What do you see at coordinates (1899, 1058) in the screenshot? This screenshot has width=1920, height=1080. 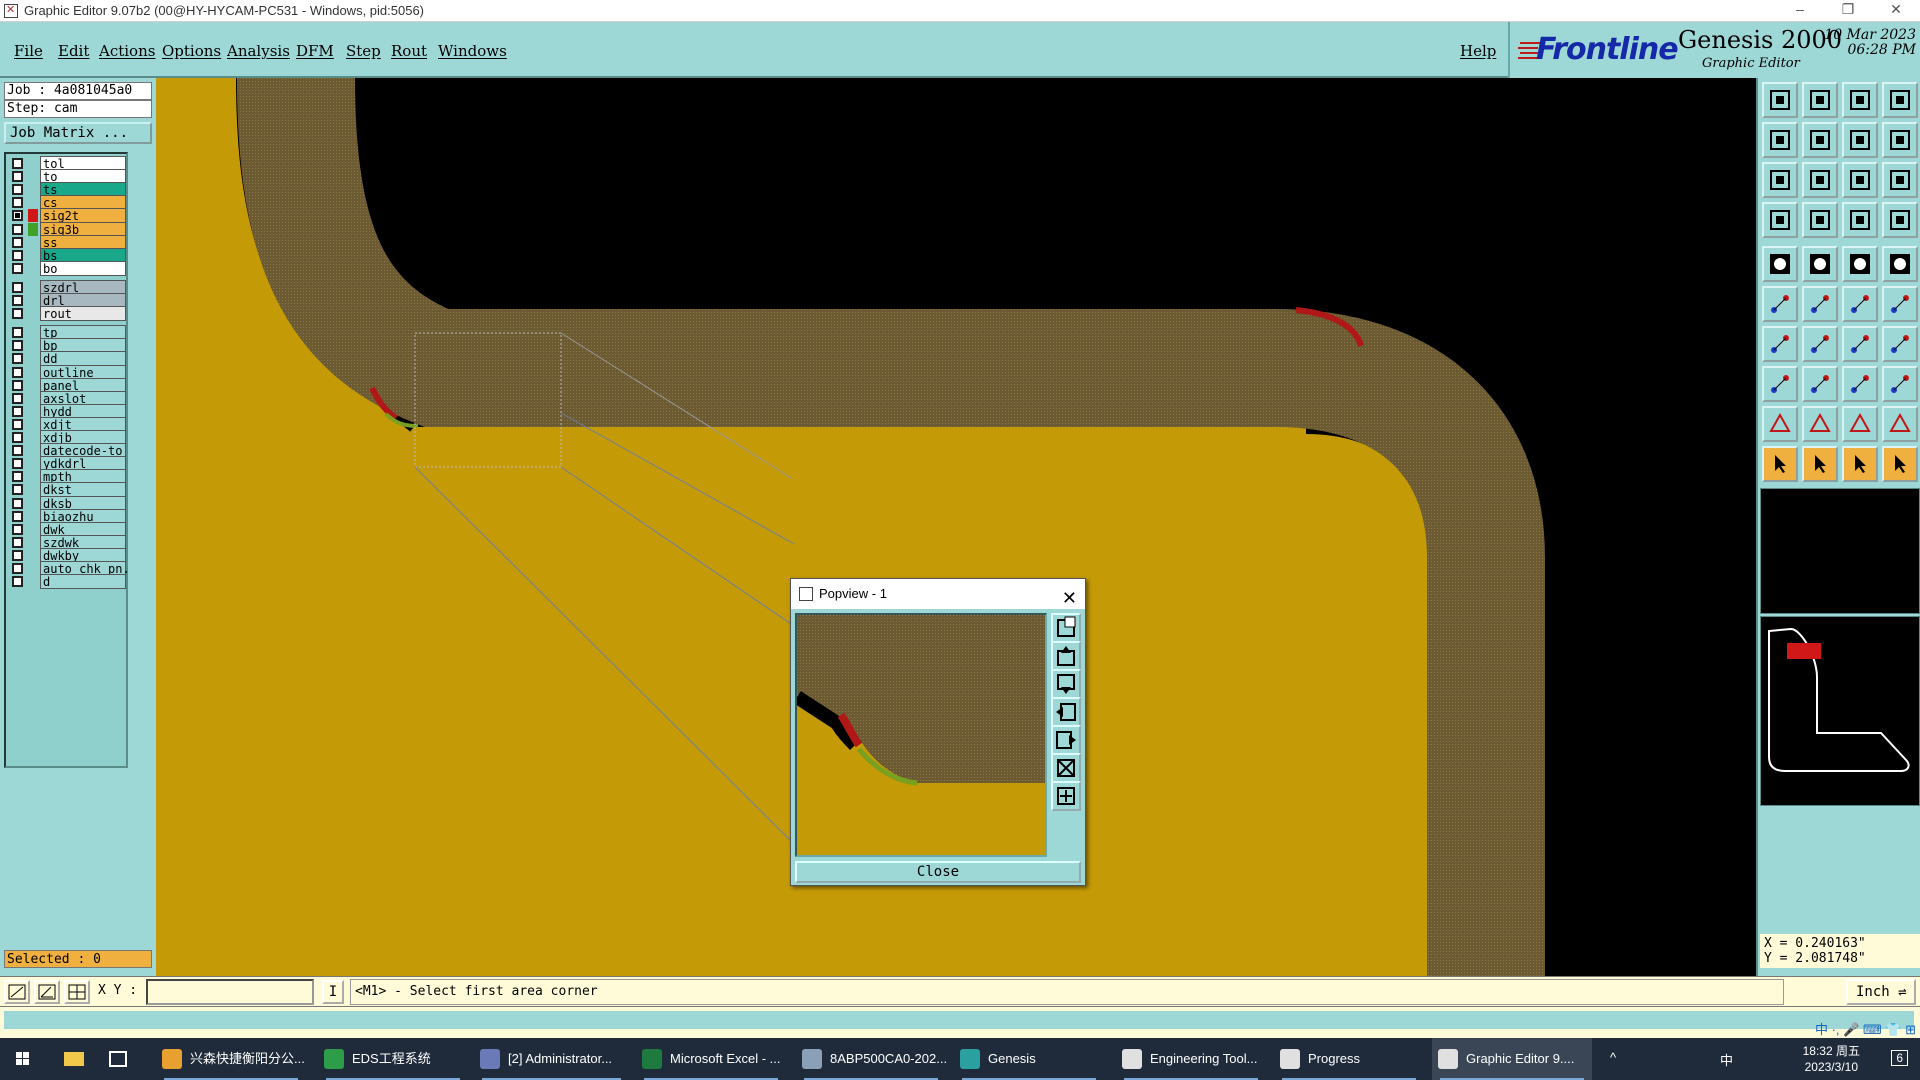 I see `notification-badge: 6` at bounding box center [1899, 1058].